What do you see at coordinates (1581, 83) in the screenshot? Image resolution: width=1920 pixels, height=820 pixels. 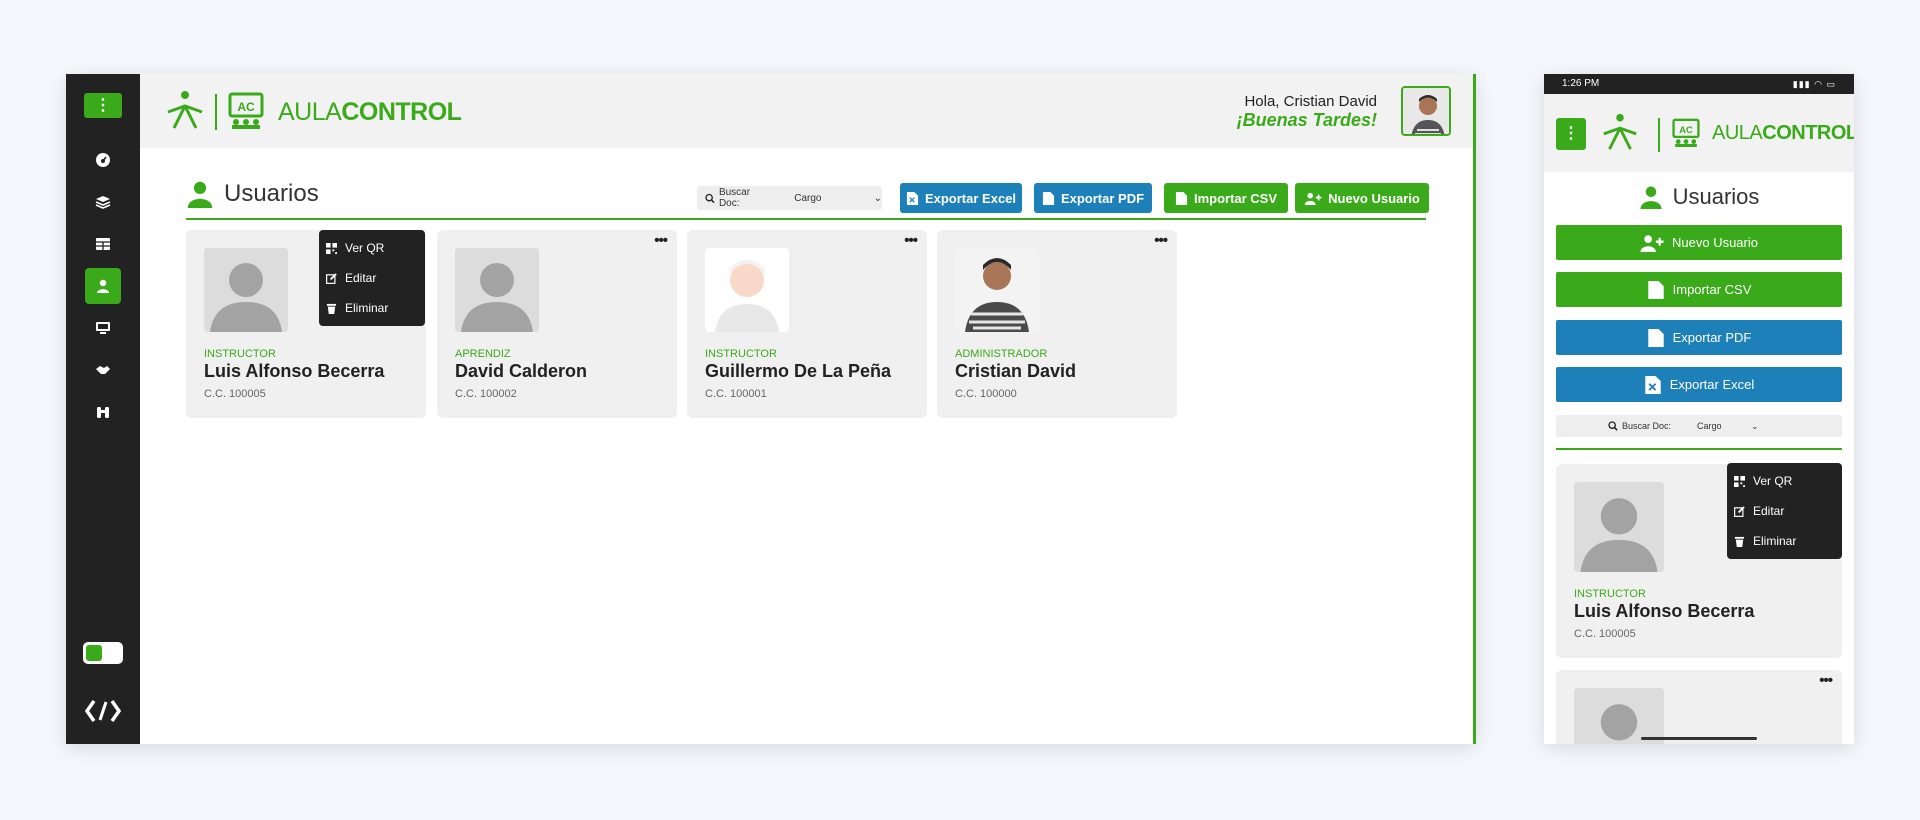 I see `status-time: 1:26 PM` at bounding box center [1581, 83].